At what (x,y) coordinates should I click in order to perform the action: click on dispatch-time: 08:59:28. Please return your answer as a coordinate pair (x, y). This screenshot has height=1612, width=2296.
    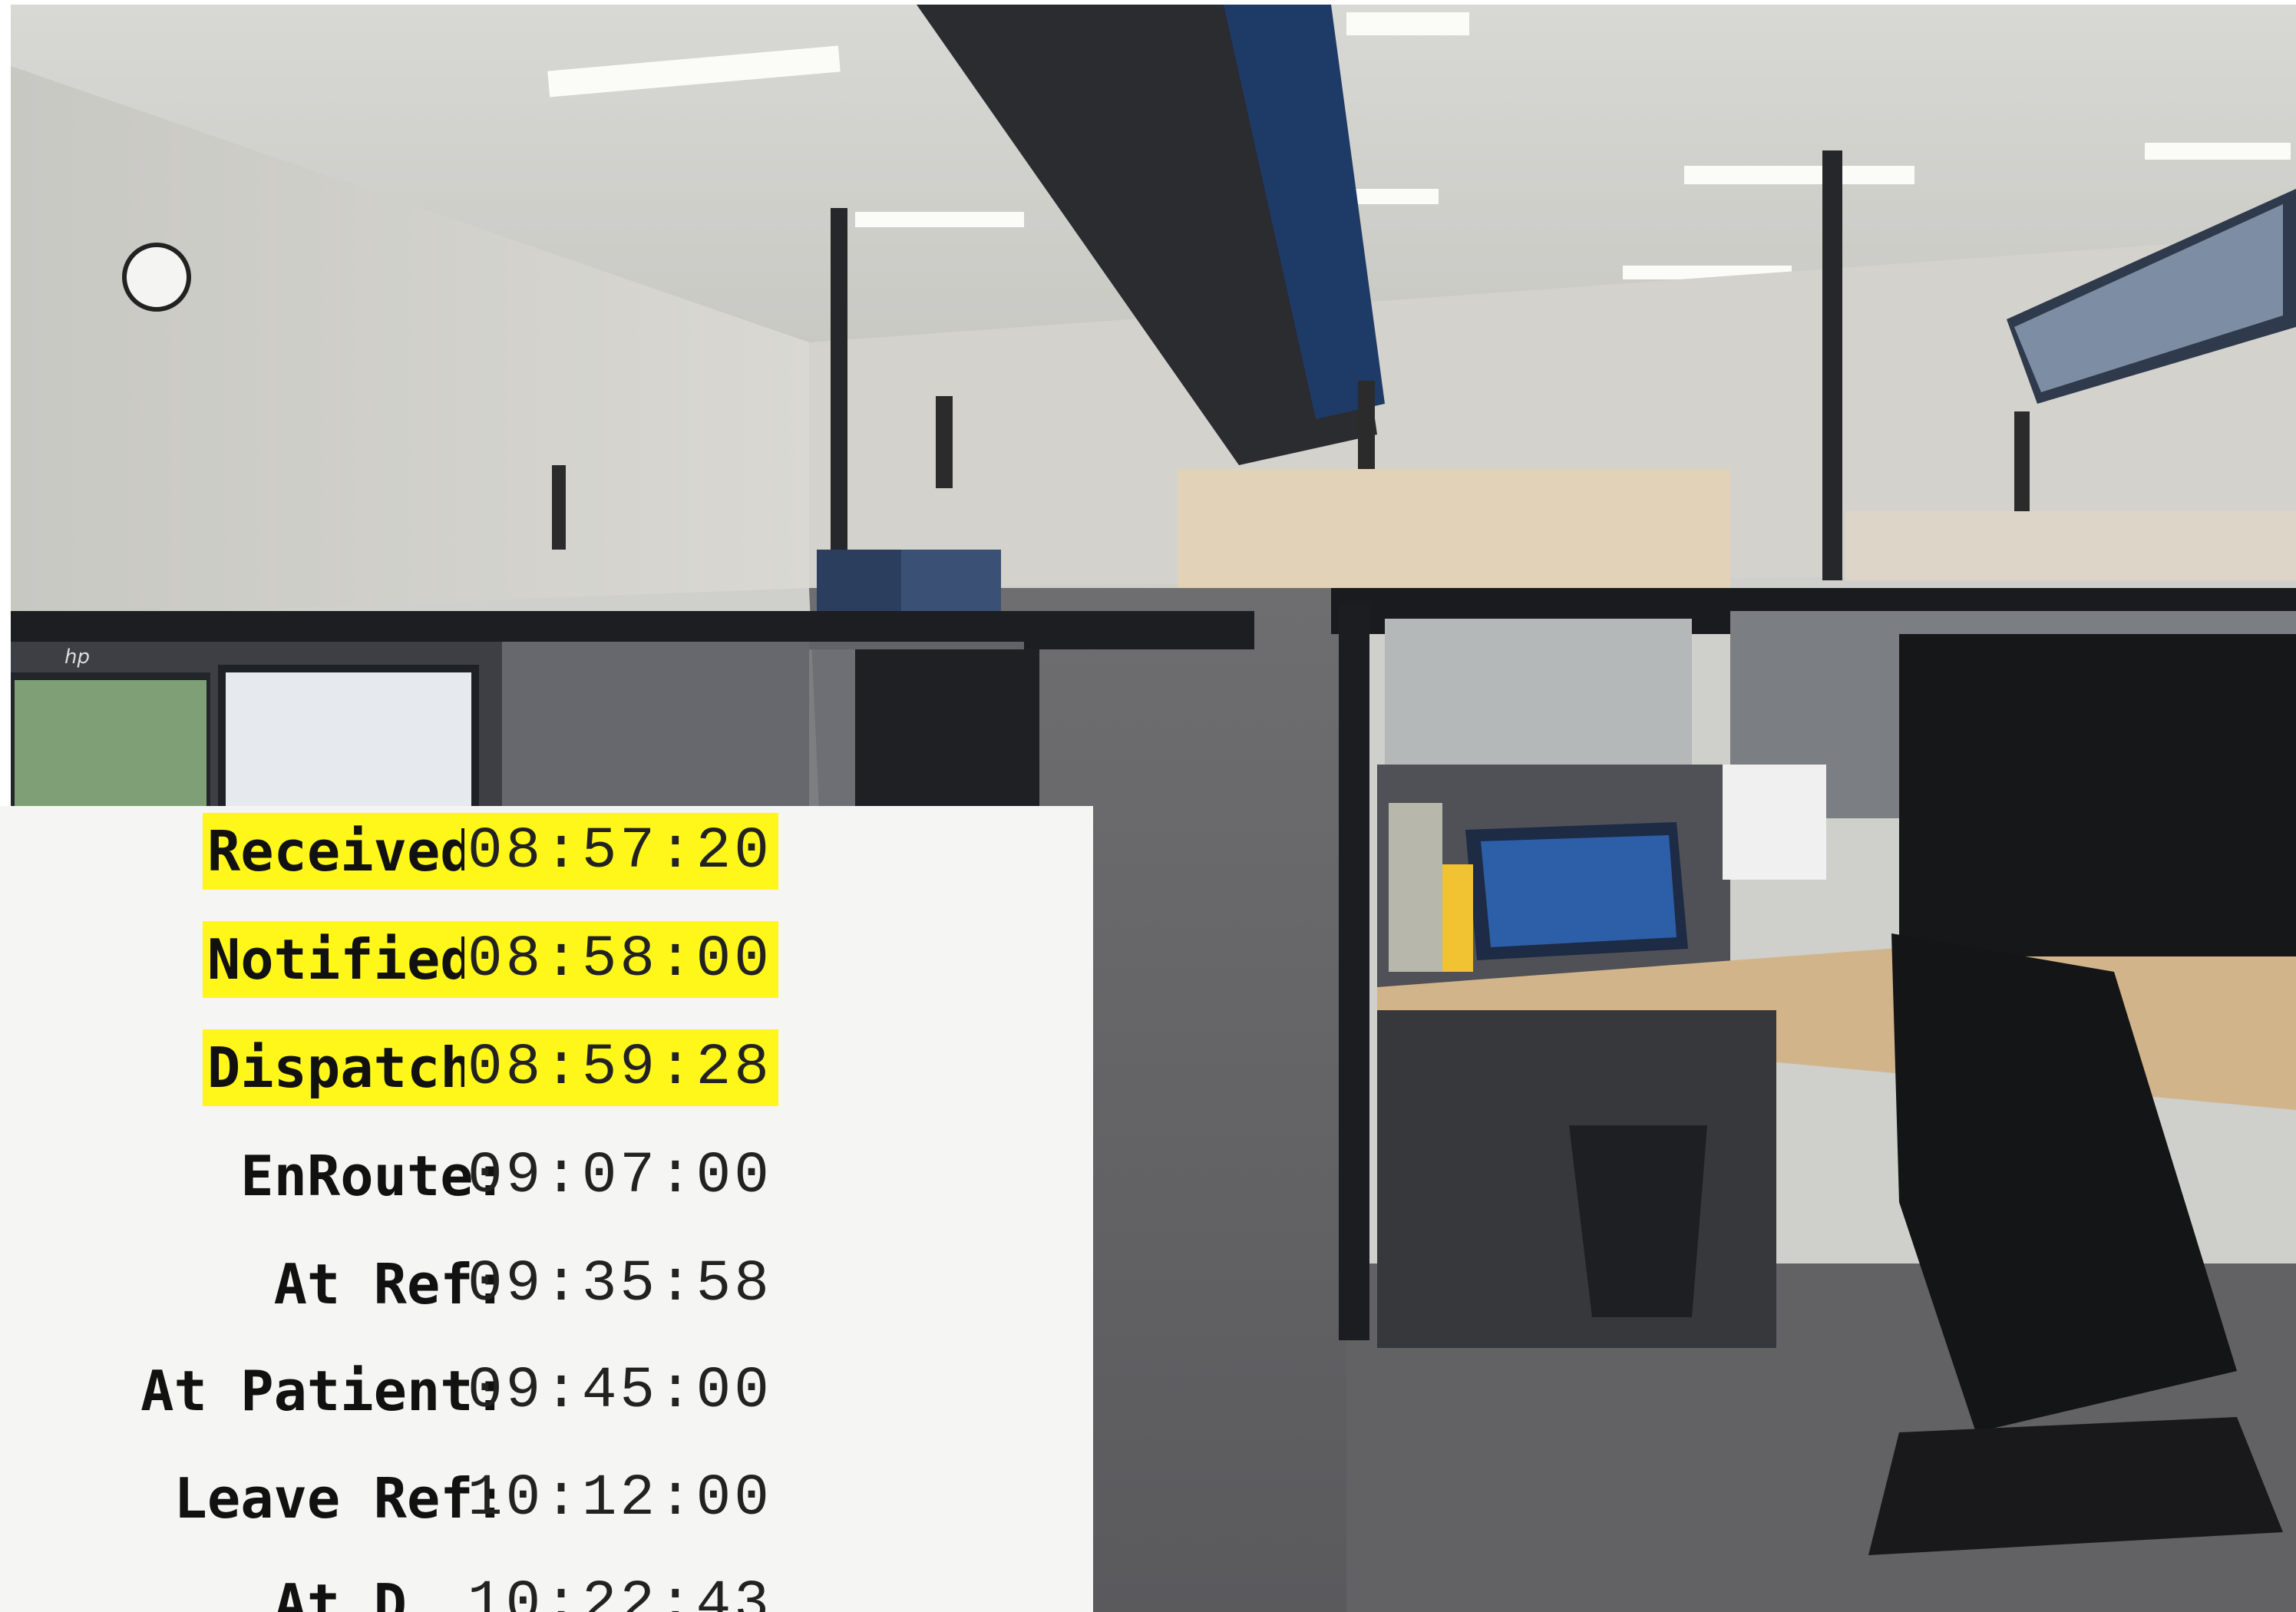
    Looking at the image, I should click on (621, 1067).